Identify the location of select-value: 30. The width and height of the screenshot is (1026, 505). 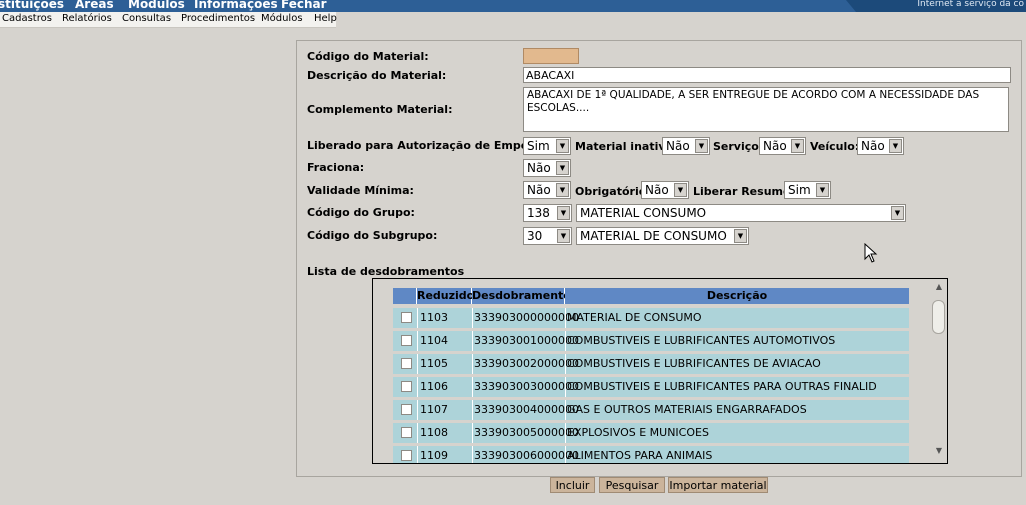
(535, 236).